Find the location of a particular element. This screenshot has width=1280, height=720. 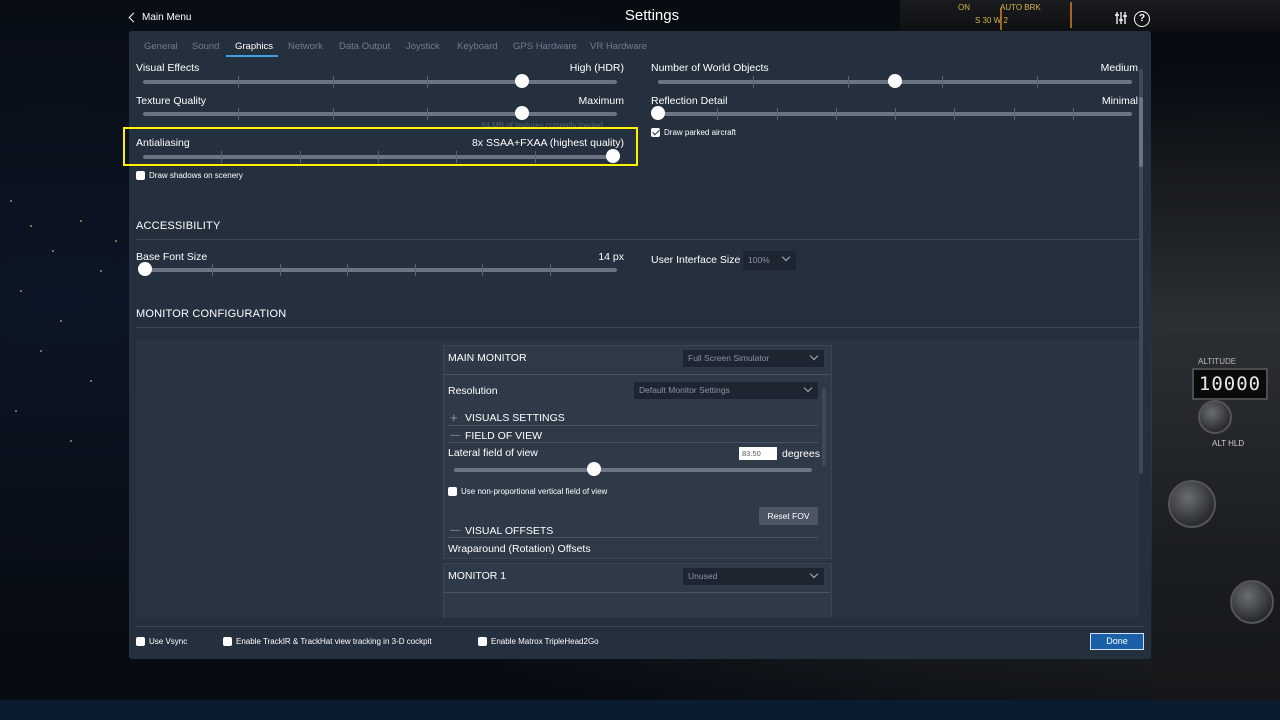

footer-divider is located at coordinates (640, 626).